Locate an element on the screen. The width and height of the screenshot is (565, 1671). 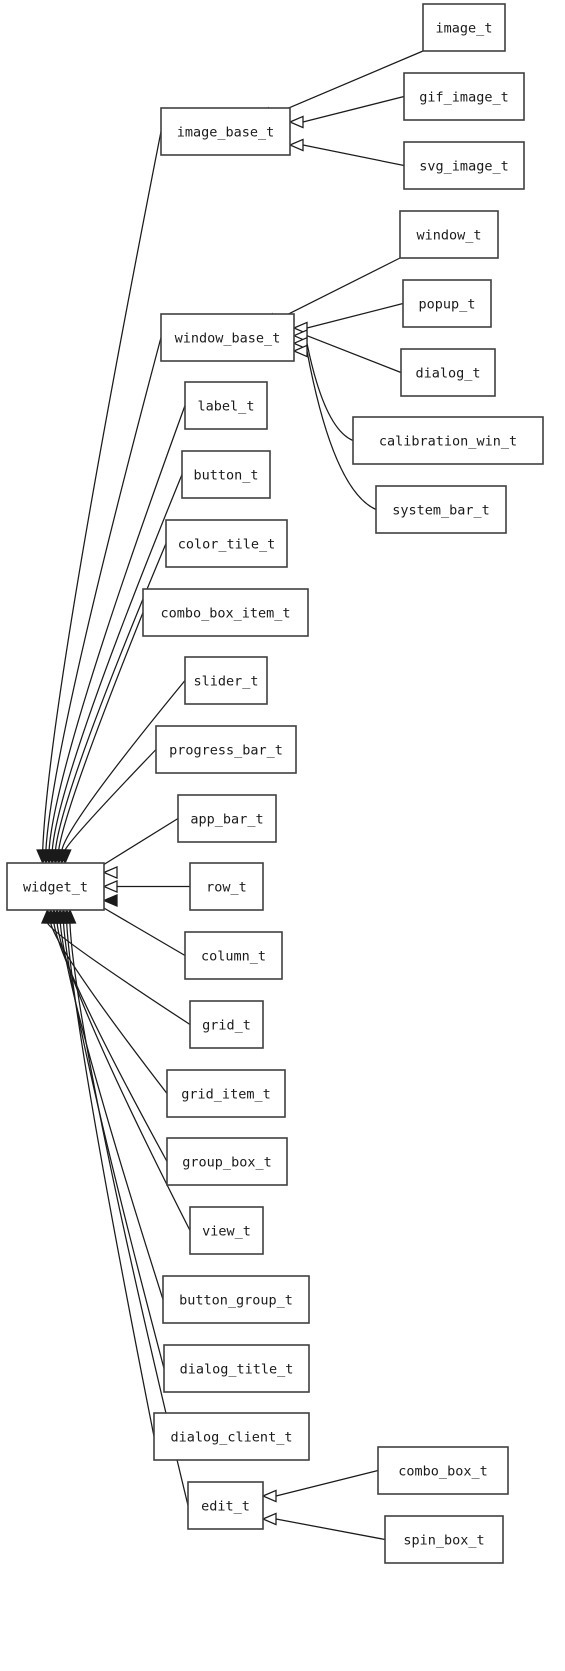
class-node-label-grid_t: grid_t is located at coordinates (226, 1026).